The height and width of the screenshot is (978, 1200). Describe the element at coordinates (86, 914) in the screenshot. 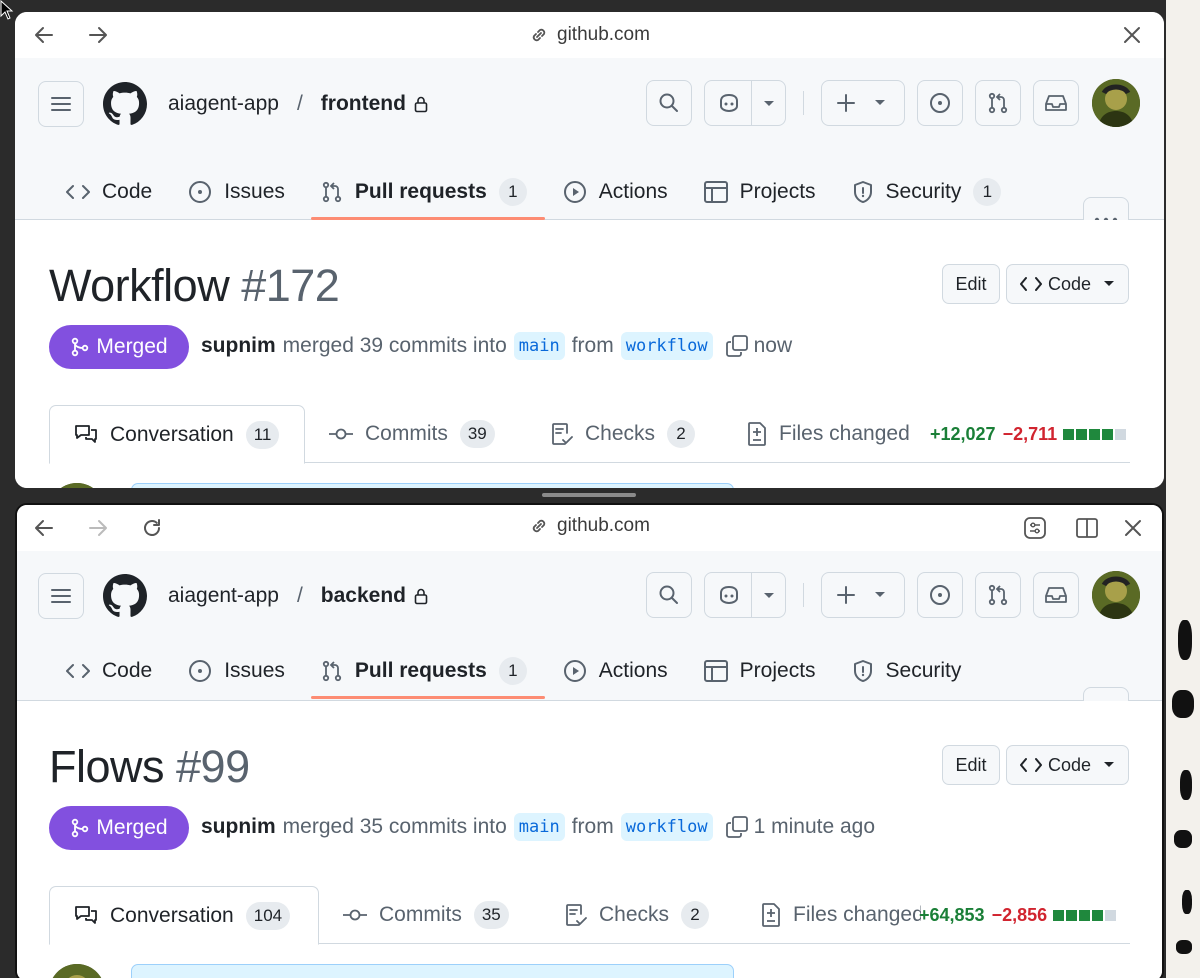

I see `comment-discussion-icon` at that location.